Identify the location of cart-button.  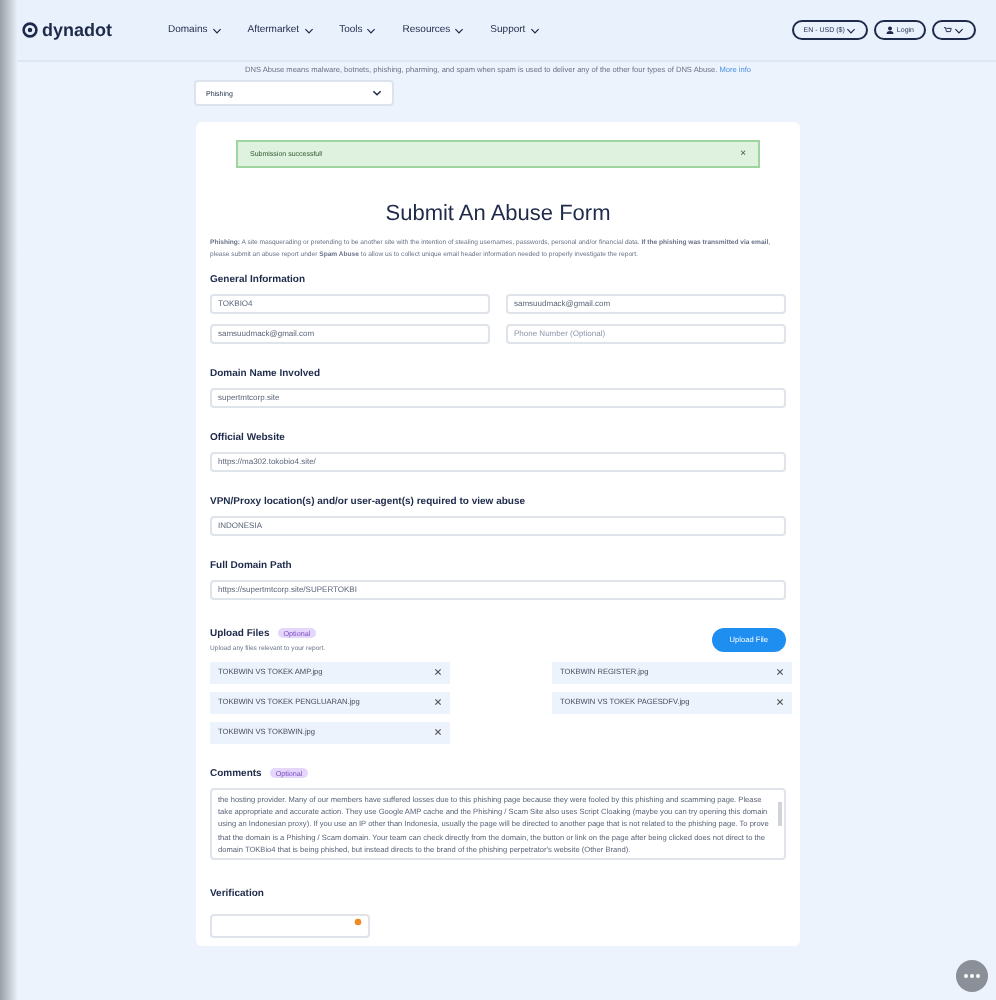
(954, 30).